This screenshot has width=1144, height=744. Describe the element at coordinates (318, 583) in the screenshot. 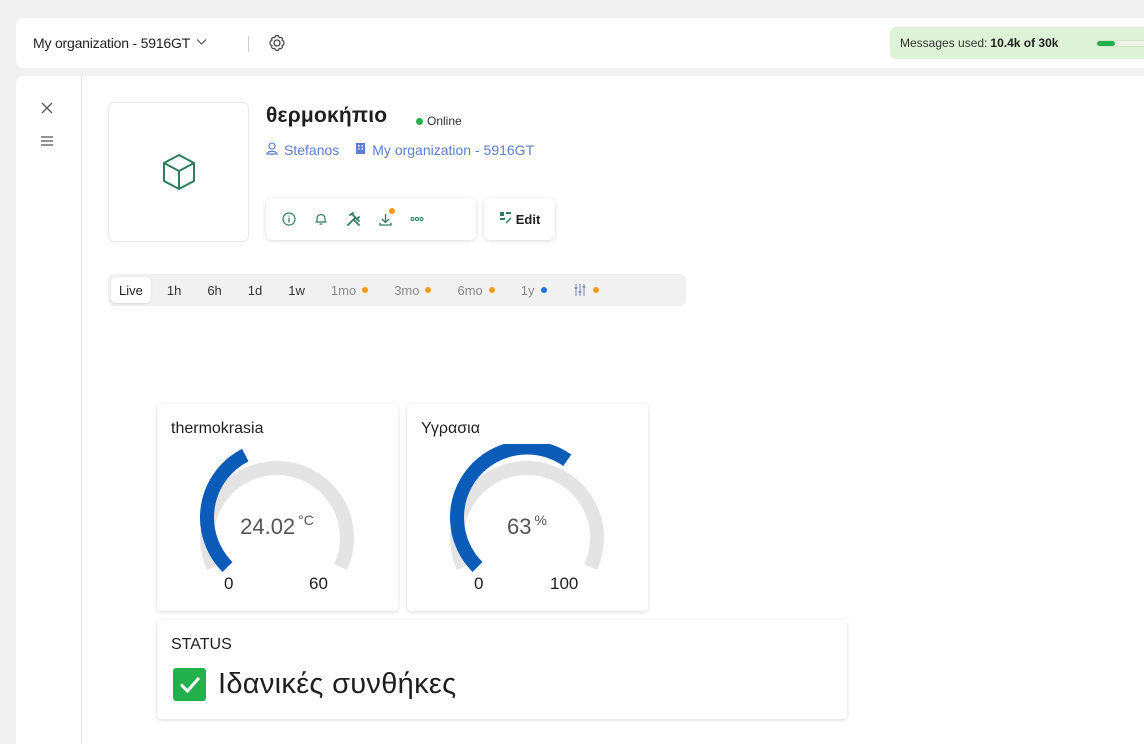

I see `gauge-max: 60` at that location.